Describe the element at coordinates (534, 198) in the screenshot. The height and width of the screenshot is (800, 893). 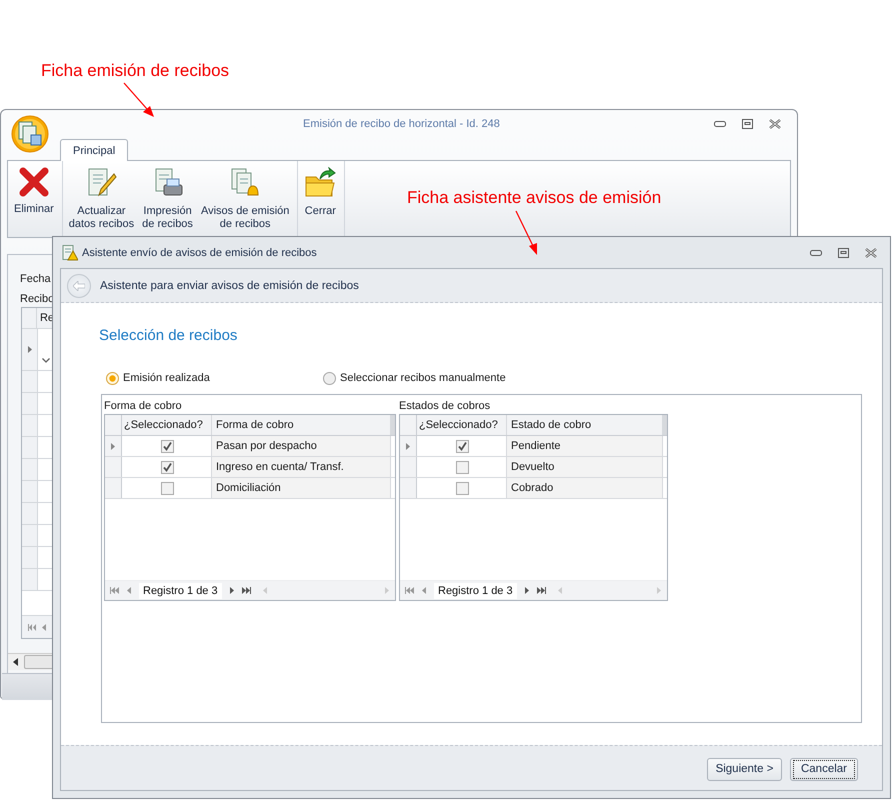
I see `annotation-label: Ficha asistente avisos de emisión` at that location.